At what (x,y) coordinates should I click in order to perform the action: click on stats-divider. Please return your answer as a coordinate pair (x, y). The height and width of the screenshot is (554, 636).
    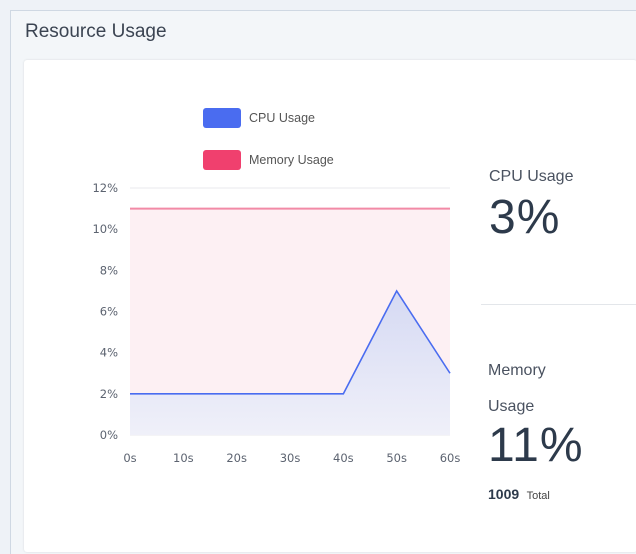
    Looking at the image, I should click on (558, 304).